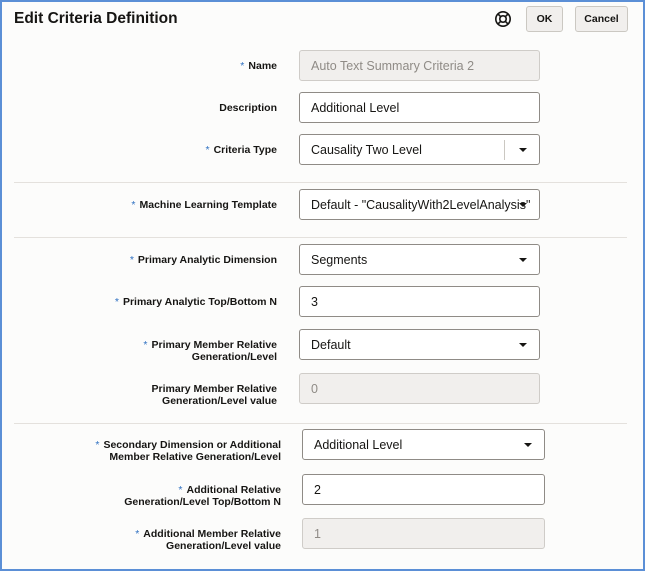  What do you see at coordinates (203, 260) in the screenshot?
I see `primary-dimension-label: * Primary Analytic Dimension` at bounding box center [203, 260].